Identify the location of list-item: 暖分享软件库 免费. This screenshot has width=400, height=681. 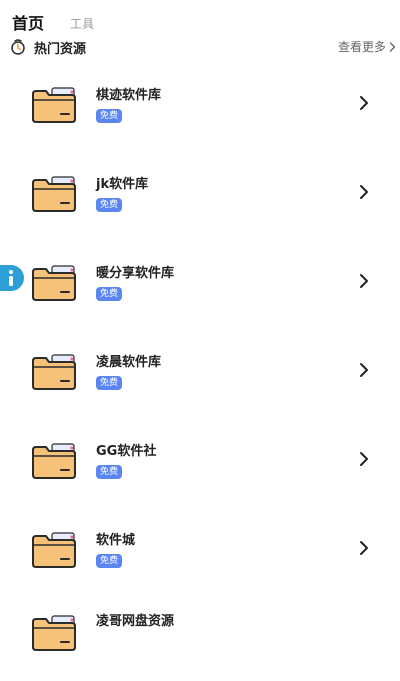
(200, 280).